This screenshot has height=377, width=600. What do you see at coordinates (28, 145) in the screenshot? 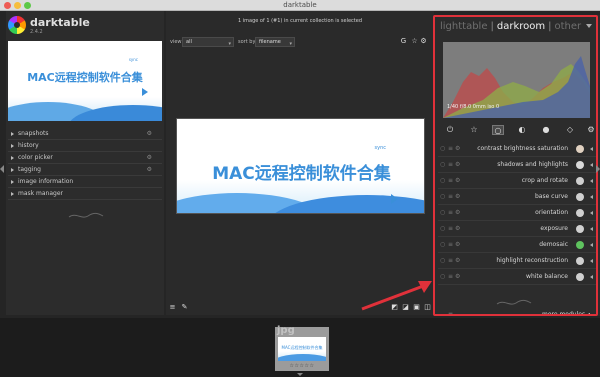
I see `module-label: history` at bounding box center [28, 145].